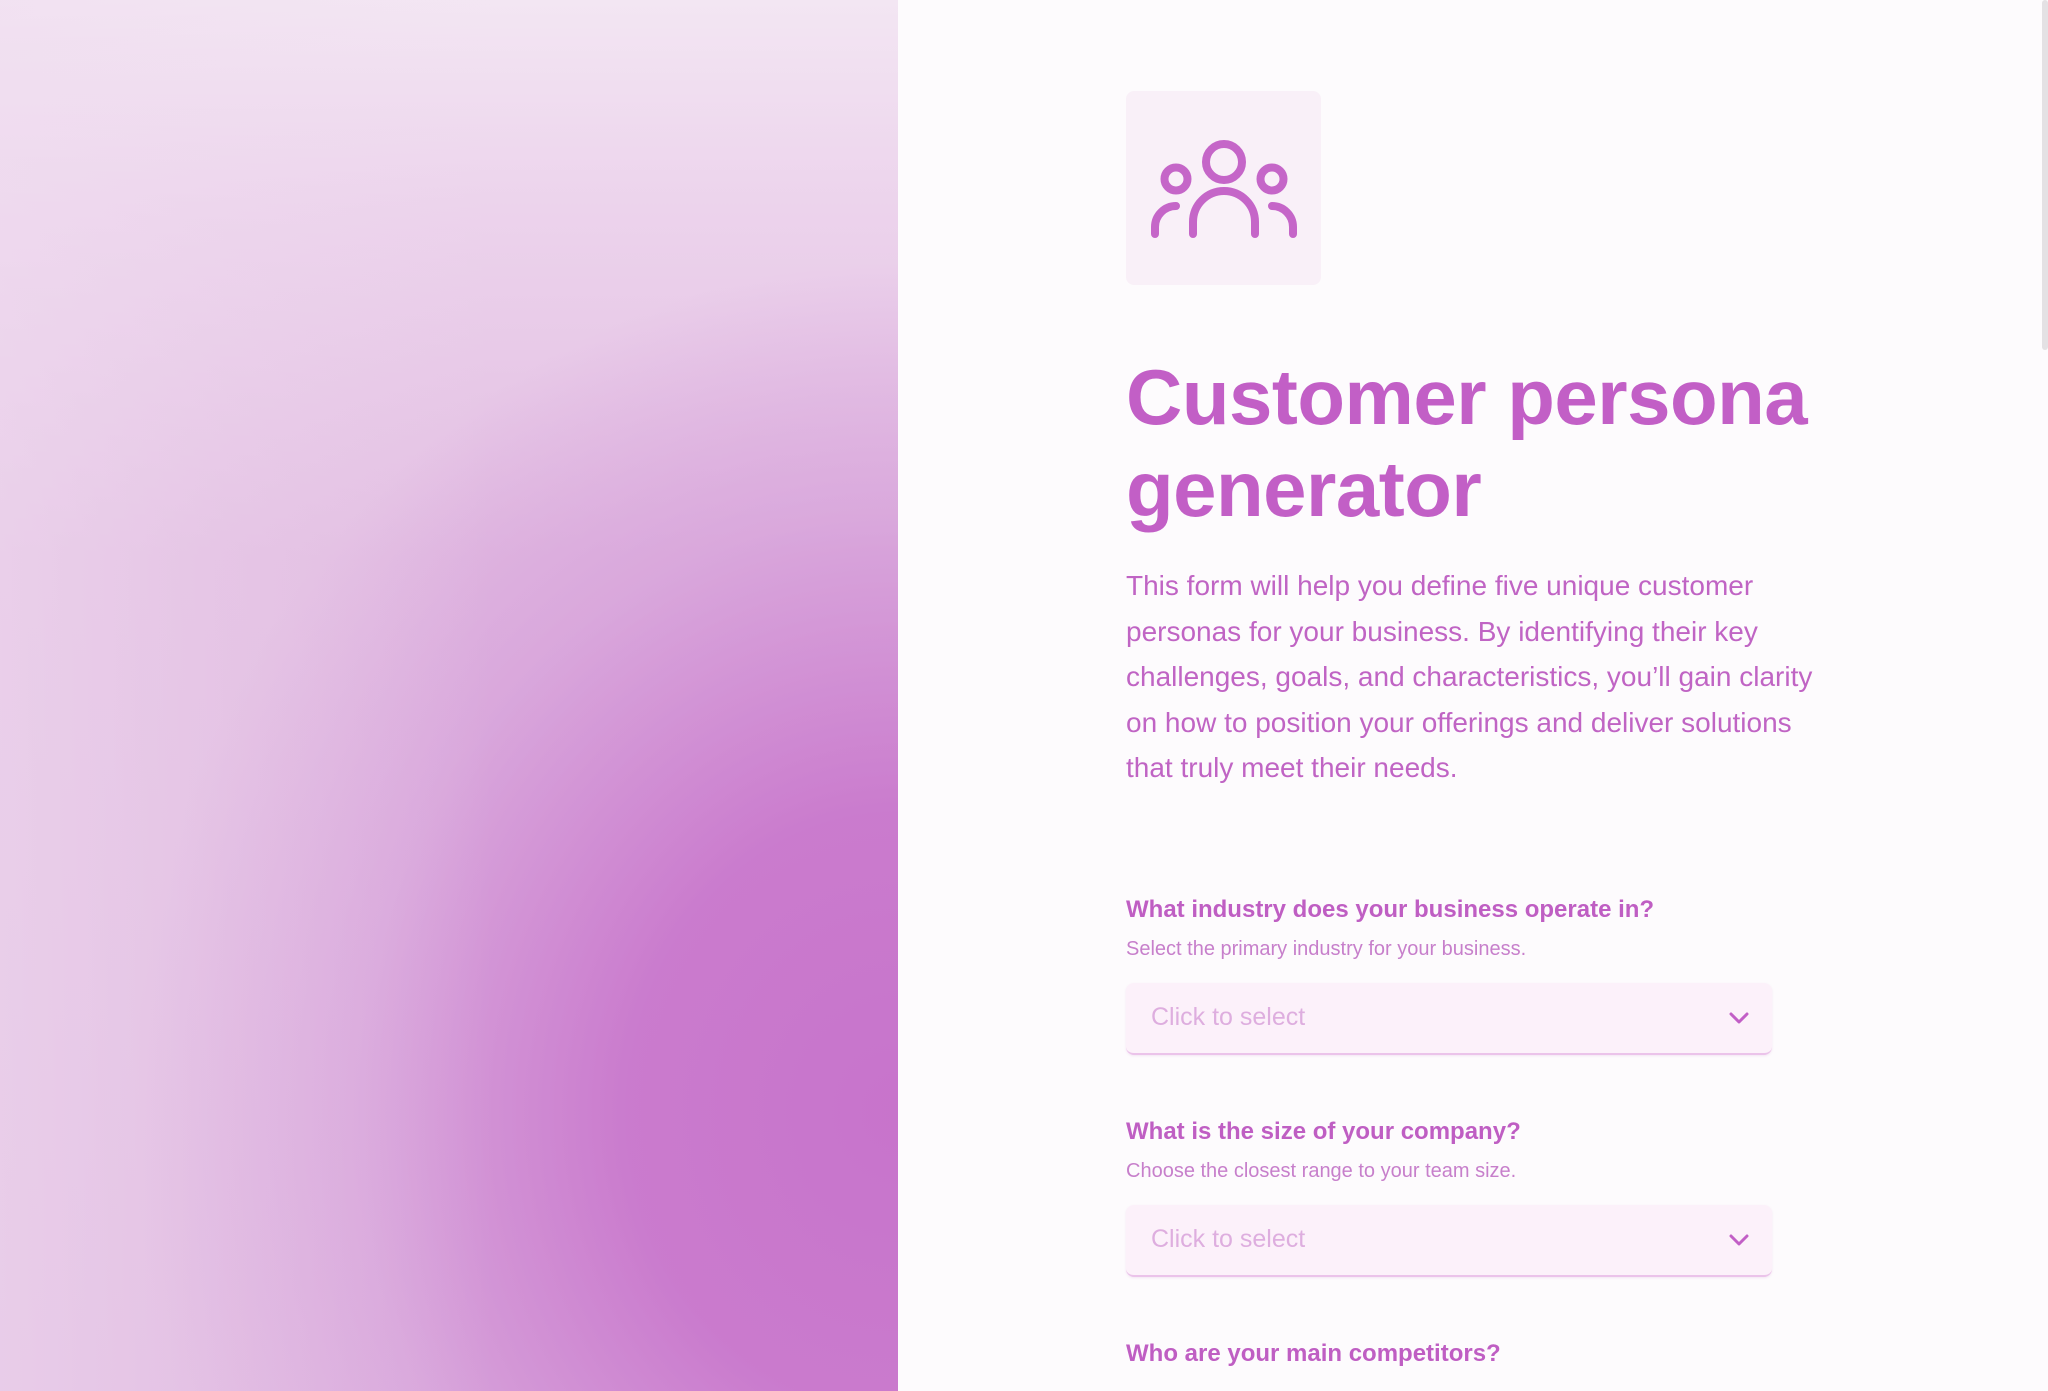  Describe the element at coordinates (1323, 1131) in the screenshot. I see `question-label: What is the size of your company?` at that location.